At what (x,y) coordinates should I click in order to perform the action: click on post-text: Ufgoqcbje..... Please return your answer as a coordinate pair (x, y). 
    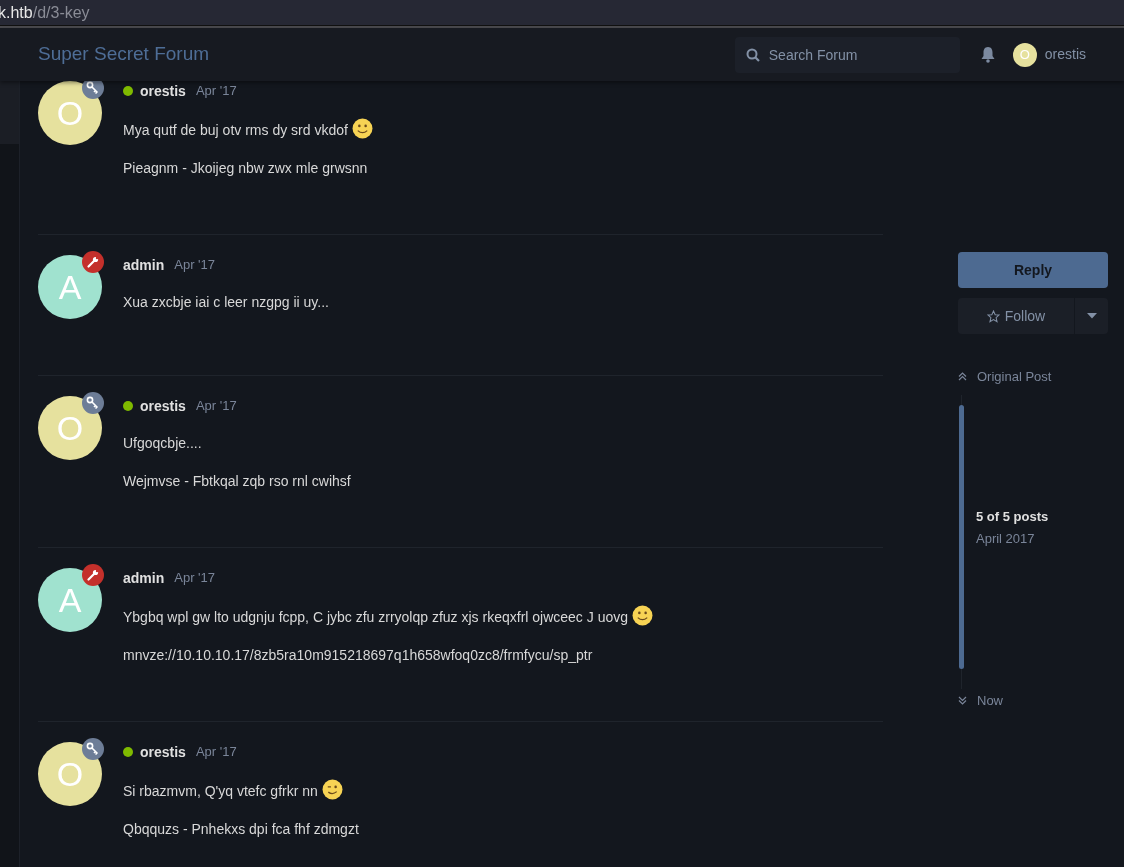
    Looking at the image, I should click on (163, 443).